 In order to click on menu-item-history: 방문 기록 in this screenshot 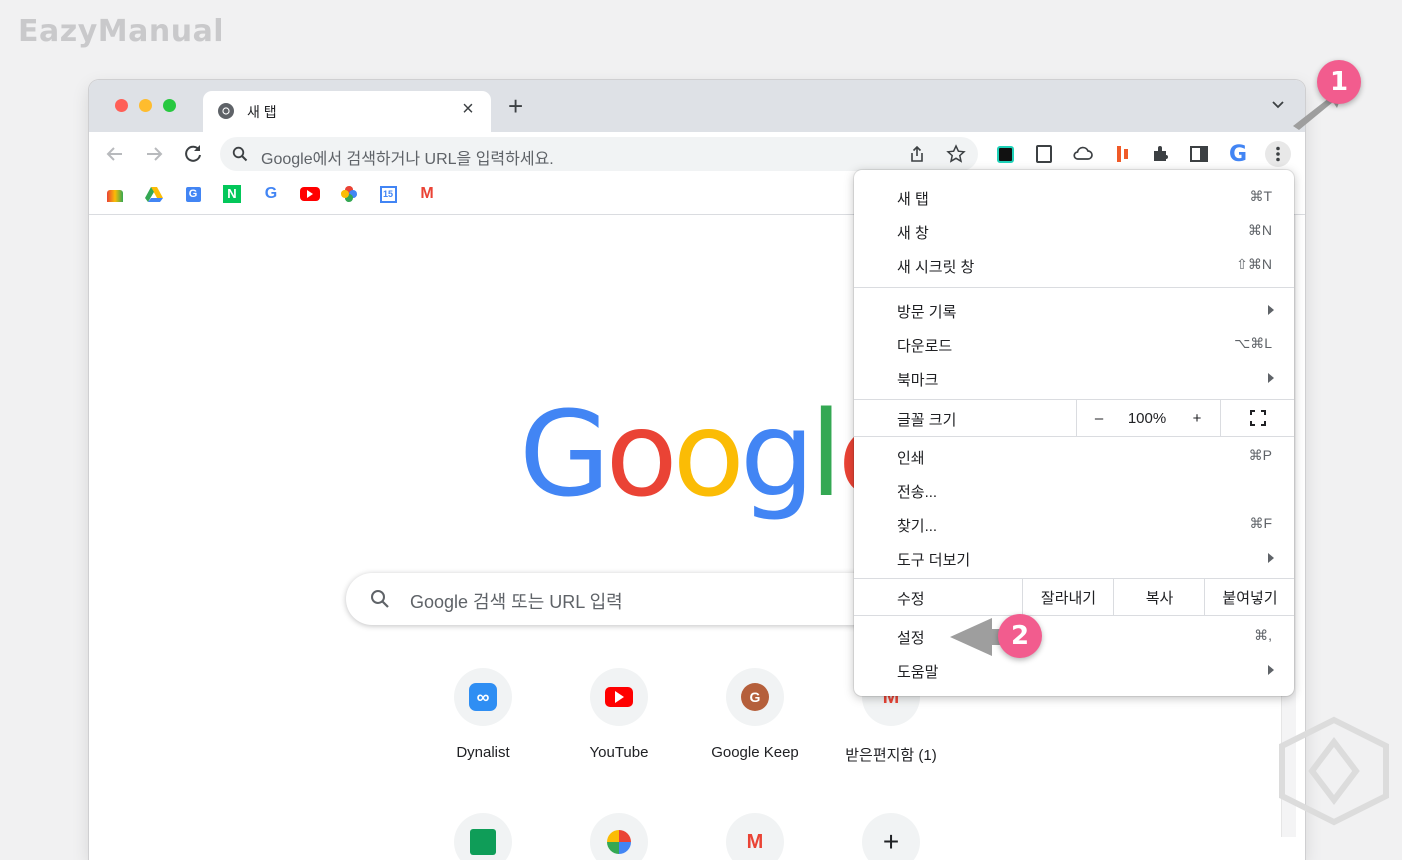, I will do `click(1074, 310)`.